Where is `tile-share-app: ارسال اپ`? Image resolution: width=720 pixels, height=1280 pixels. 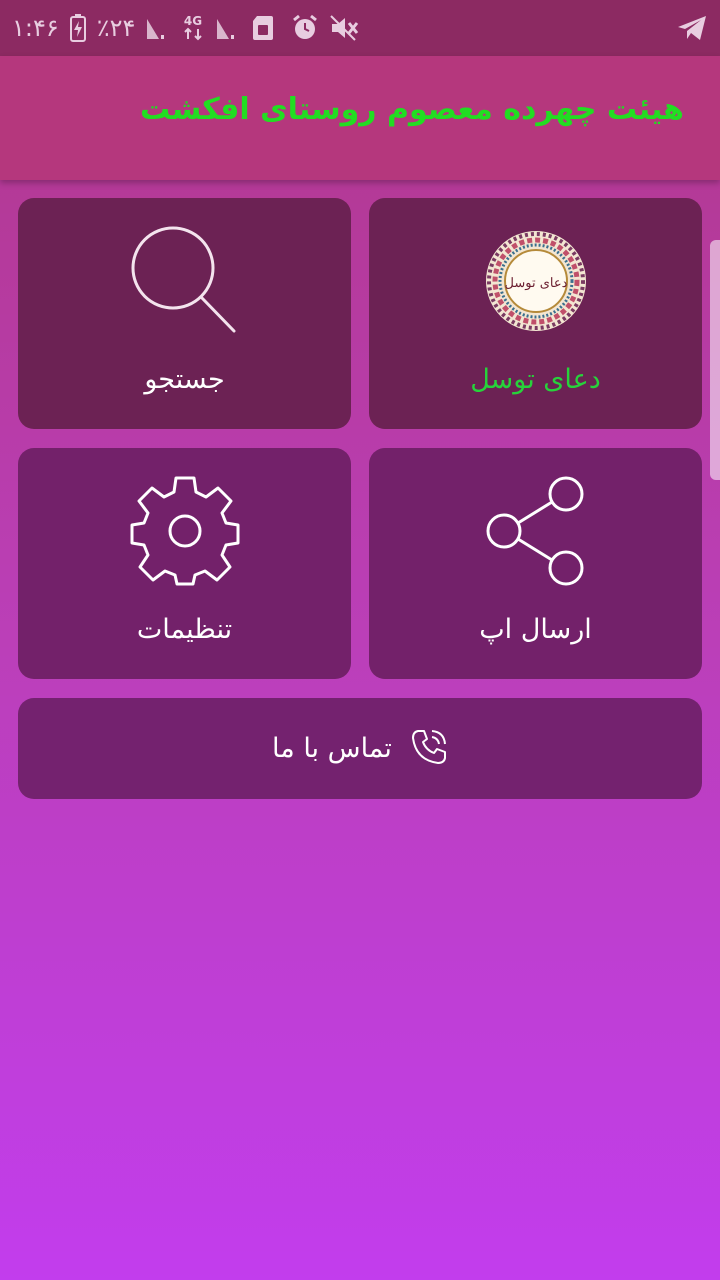 tile-share-app: ارسال اپ is located at coordinates (535, 563).